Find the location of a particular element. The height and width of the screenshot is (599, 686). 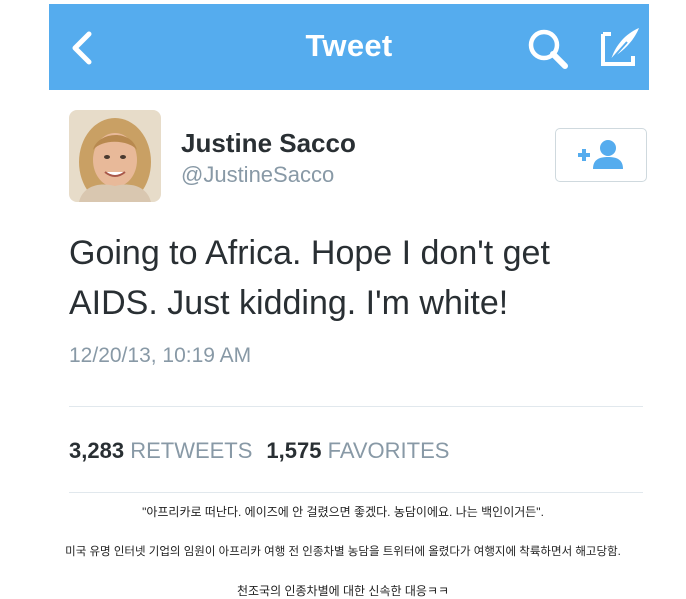

search-icon is located at coordinates (548, 49).